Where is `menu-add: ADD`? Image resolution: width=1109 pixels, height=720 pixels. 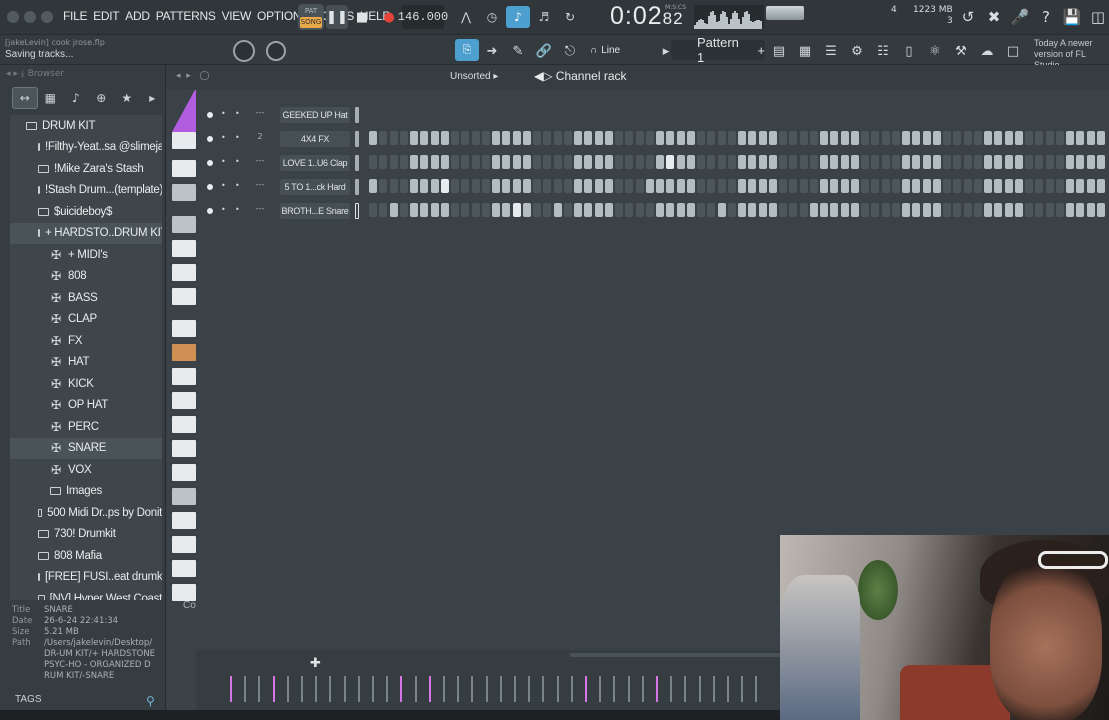
menu-add: ADD is located at coordinates (137, 16).